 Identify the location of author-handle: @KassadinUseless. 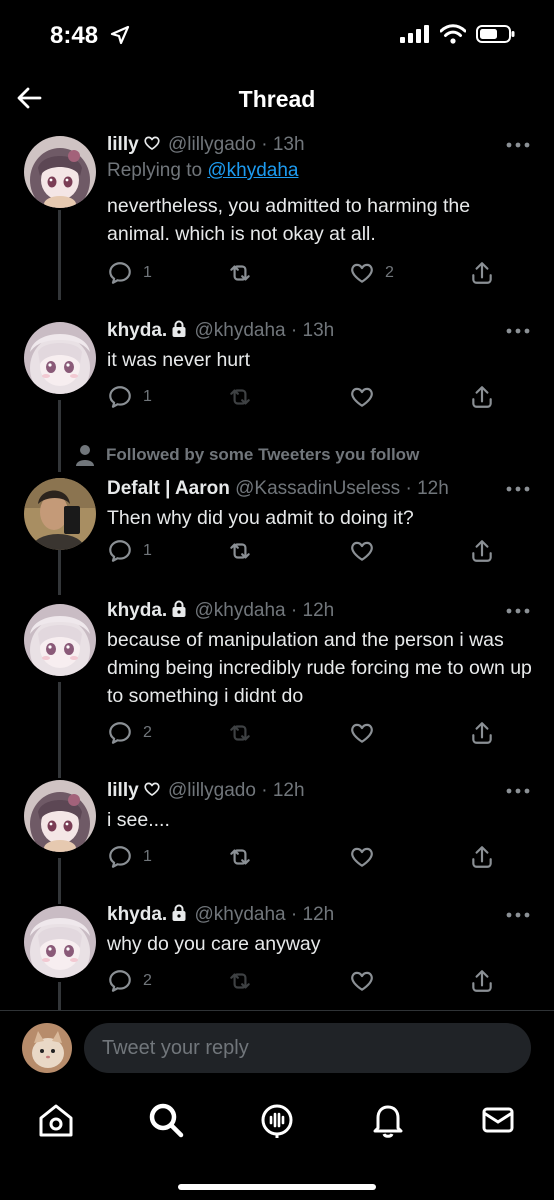
(317, 488).